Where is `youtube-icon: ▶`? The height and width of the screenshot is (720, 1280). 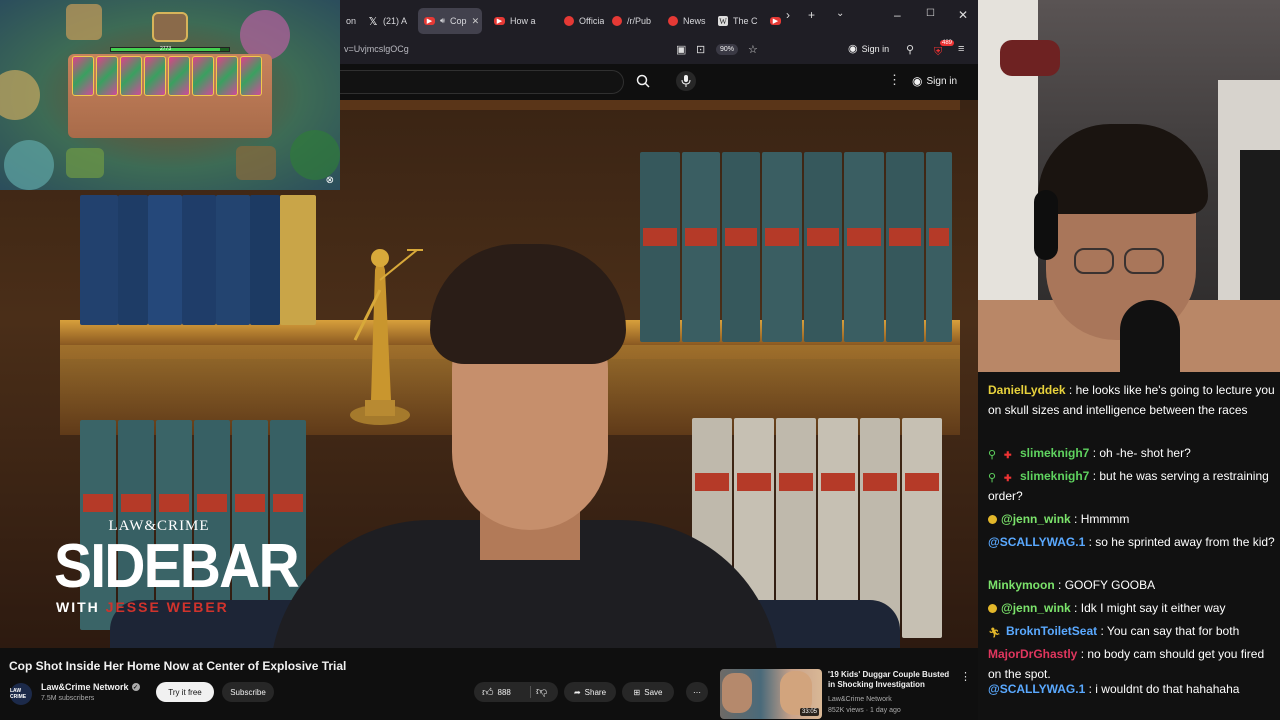
youtube-icon: ▶ is located at coordinates (775, 21).